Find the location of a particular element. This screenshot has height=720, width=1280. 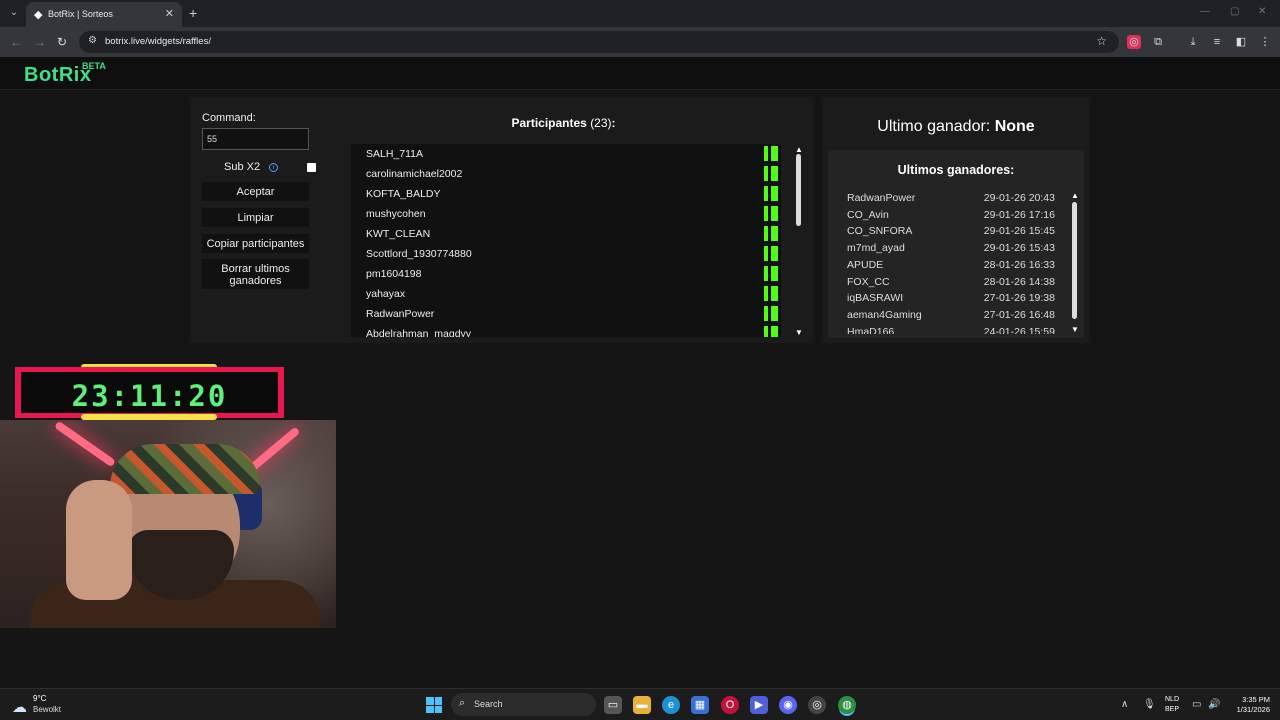

store-icon: ▦ is located at coordinates (700, 705).